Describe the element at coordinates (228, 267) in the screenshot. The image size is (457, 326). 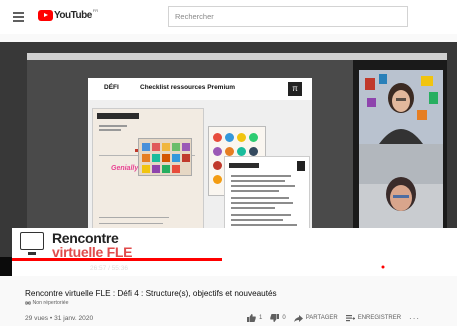
I see `player-controls: 26:57 / 55:36` at that location.